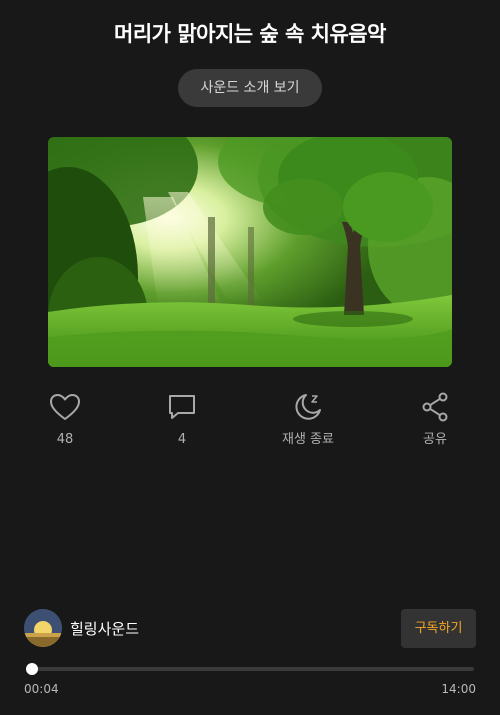 Image resolution: width=500 pixels, height=715 pixels. I want to click on sleep-timer-label: 재생 종료, so click(308, 439).